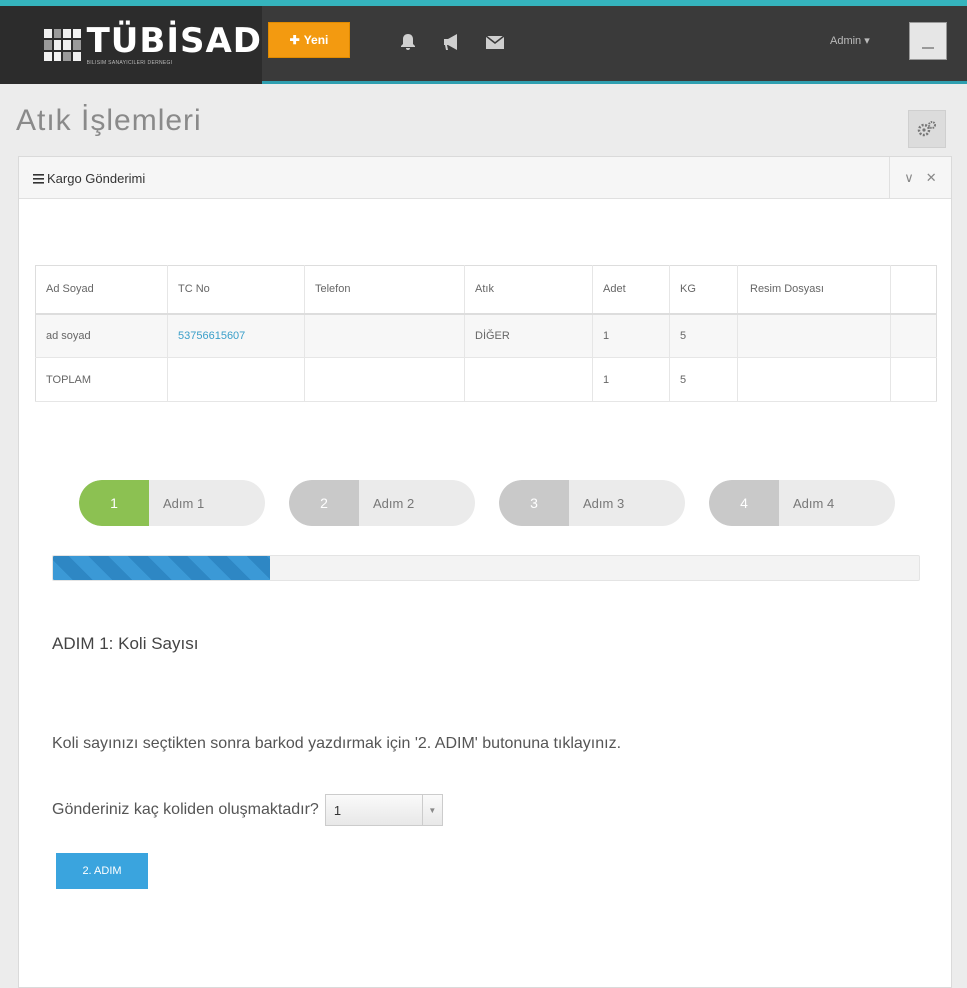 This screenshot has height=988, width=967. I want to click on step-label: Adım 3, so click(604, 503).